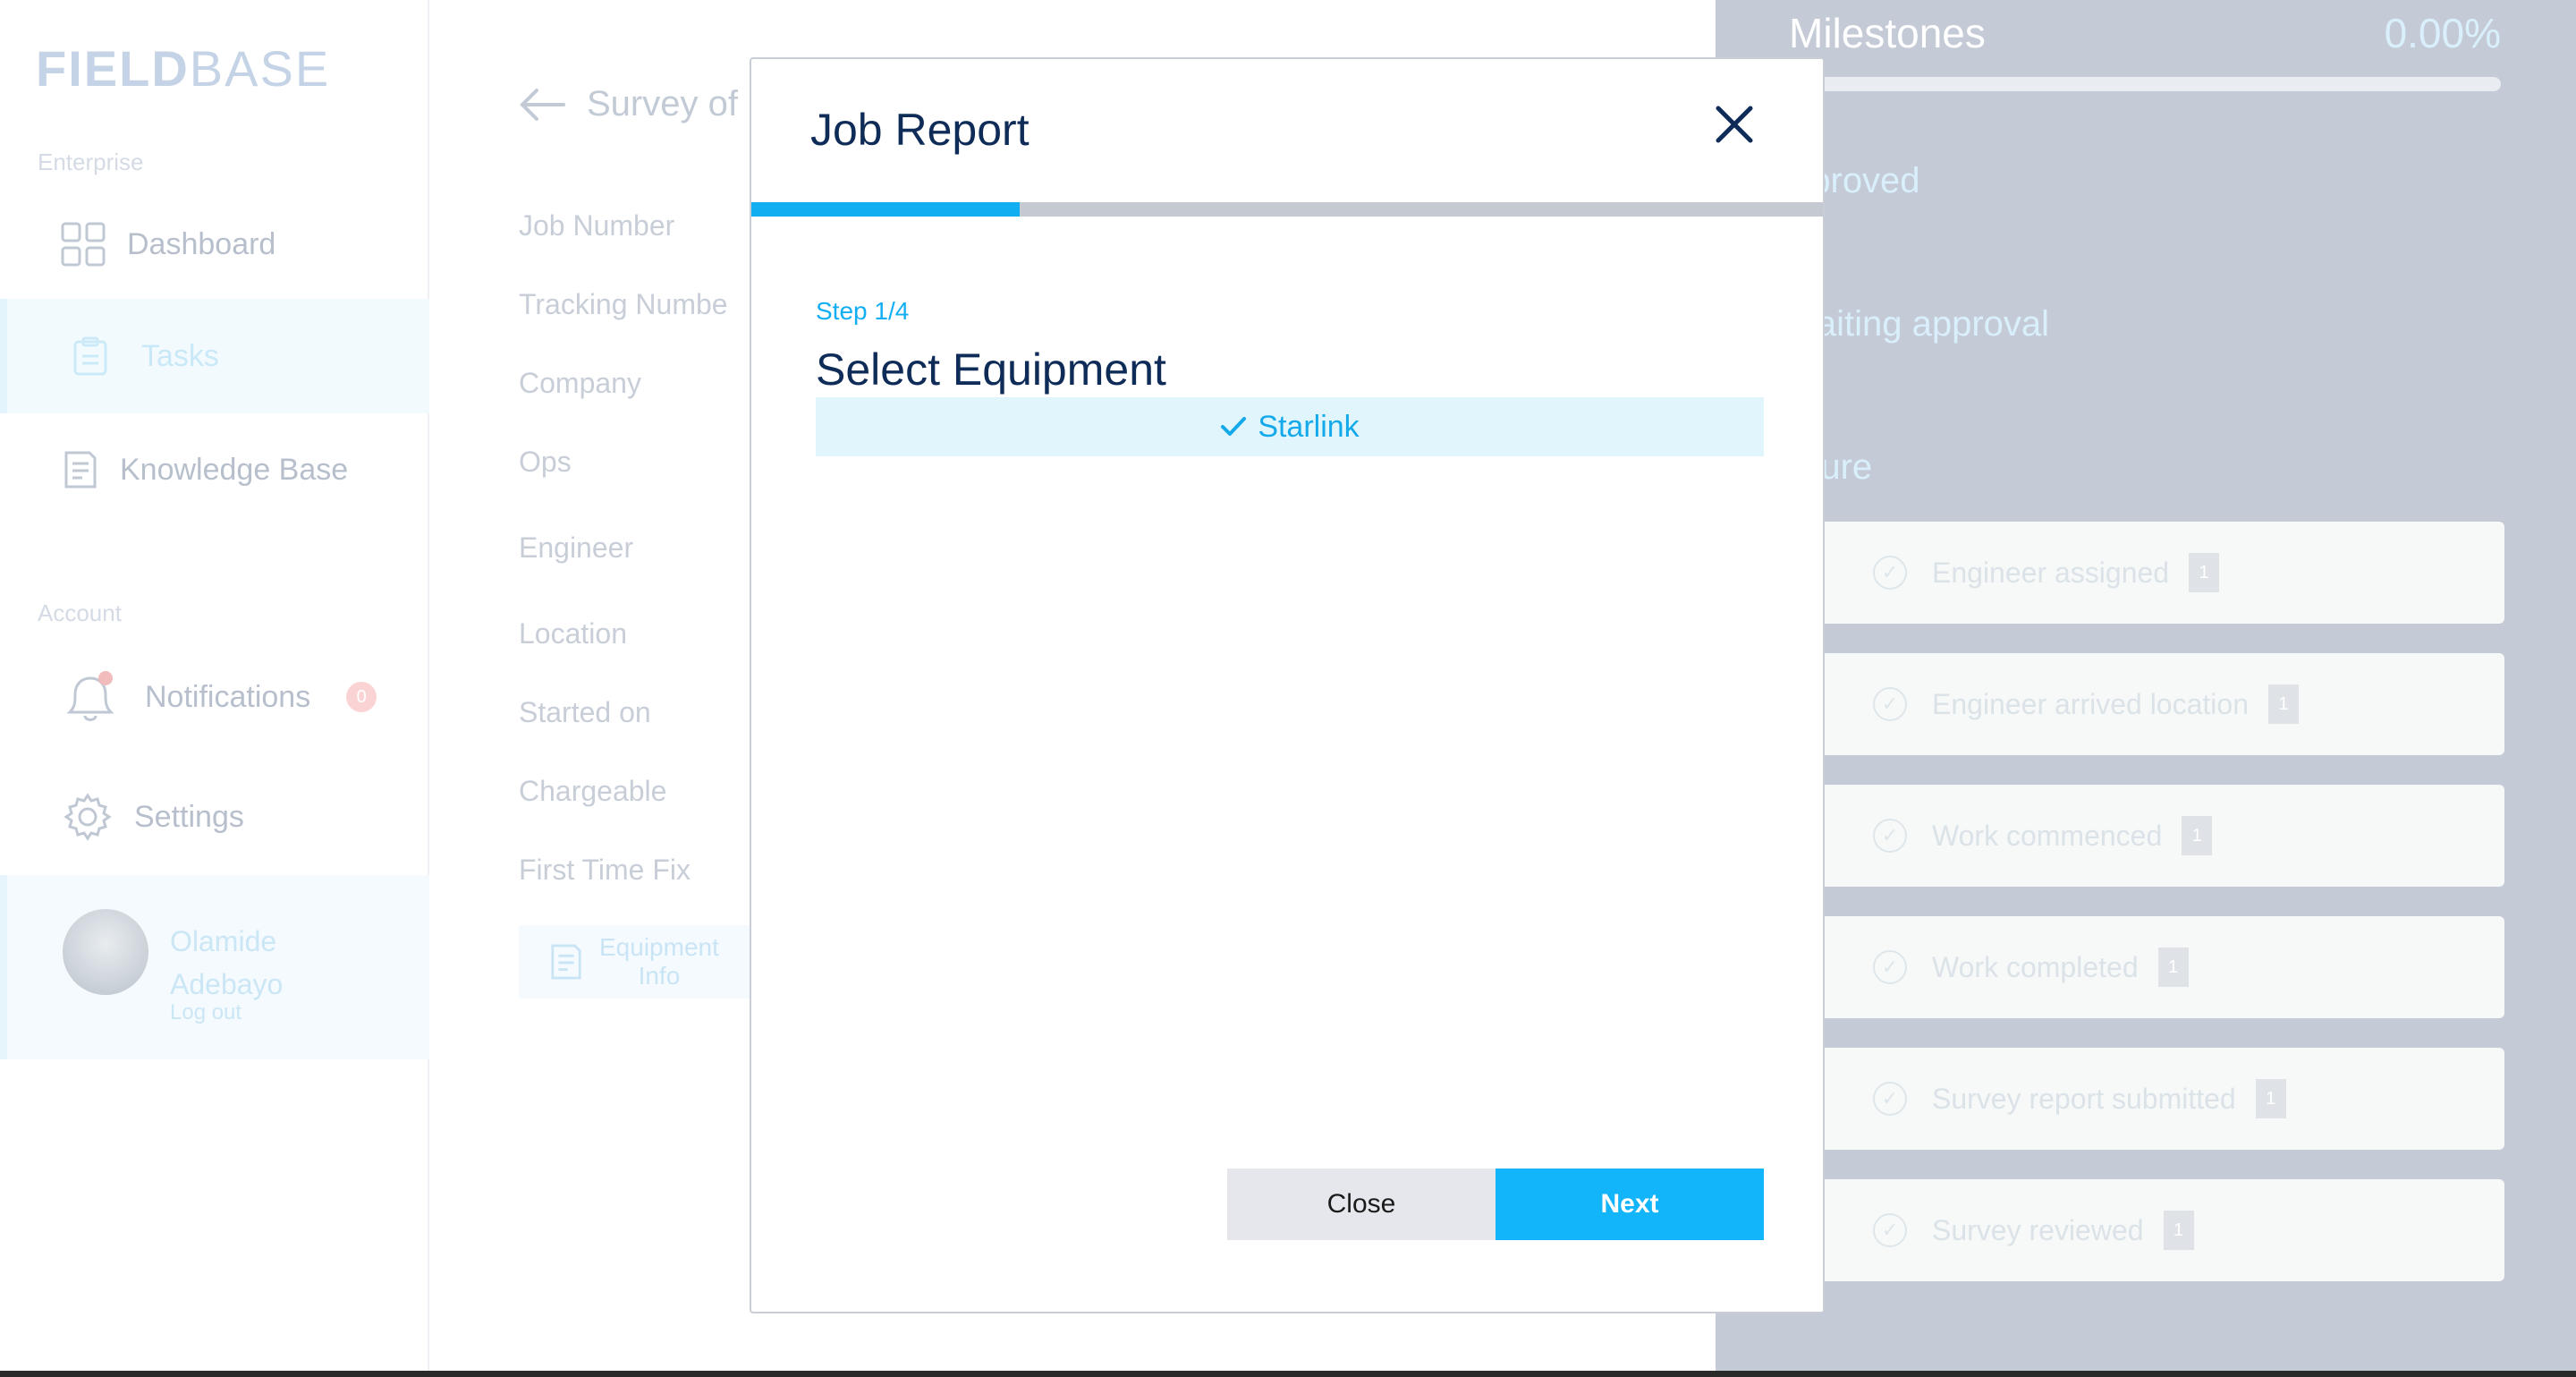  I want to click on fieldbase-logo: FIELDBASE, so click(183, 68).